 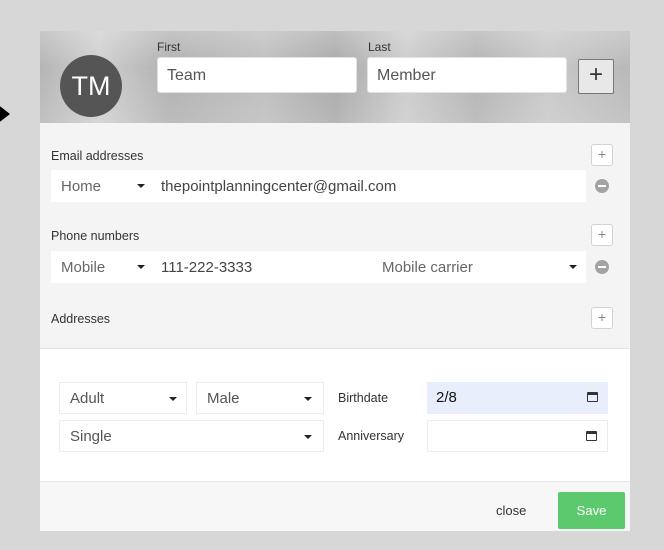 What do you see at coordinates (123, 398) in the screenshot?
I see `age-group-select: Adult` at bounding box center [123, 398].